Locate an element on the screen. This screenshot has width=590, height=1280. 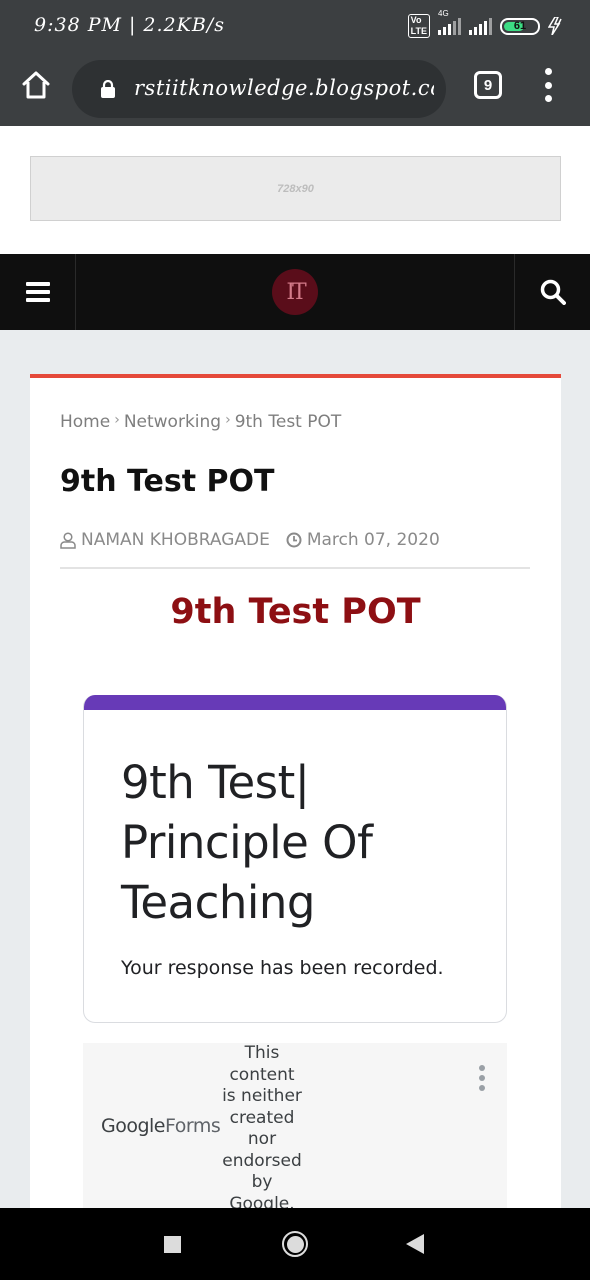
ad-placeholder: 728x90 is located at coordinates (295, 188).